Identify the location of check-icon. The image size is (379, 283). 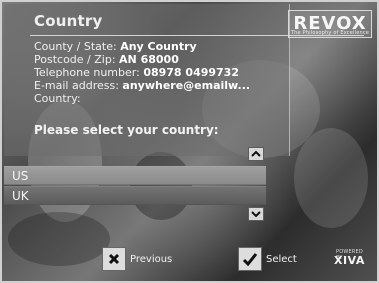
(250, 260).